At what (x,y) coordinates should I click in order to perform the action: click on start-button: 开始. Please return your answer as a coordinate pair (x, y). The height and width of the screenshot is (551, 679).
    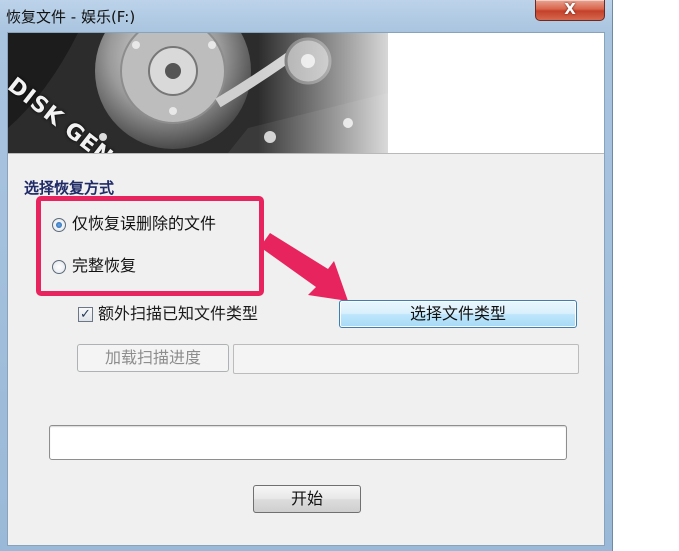
    Looking at the image, I should click on (307, 499).